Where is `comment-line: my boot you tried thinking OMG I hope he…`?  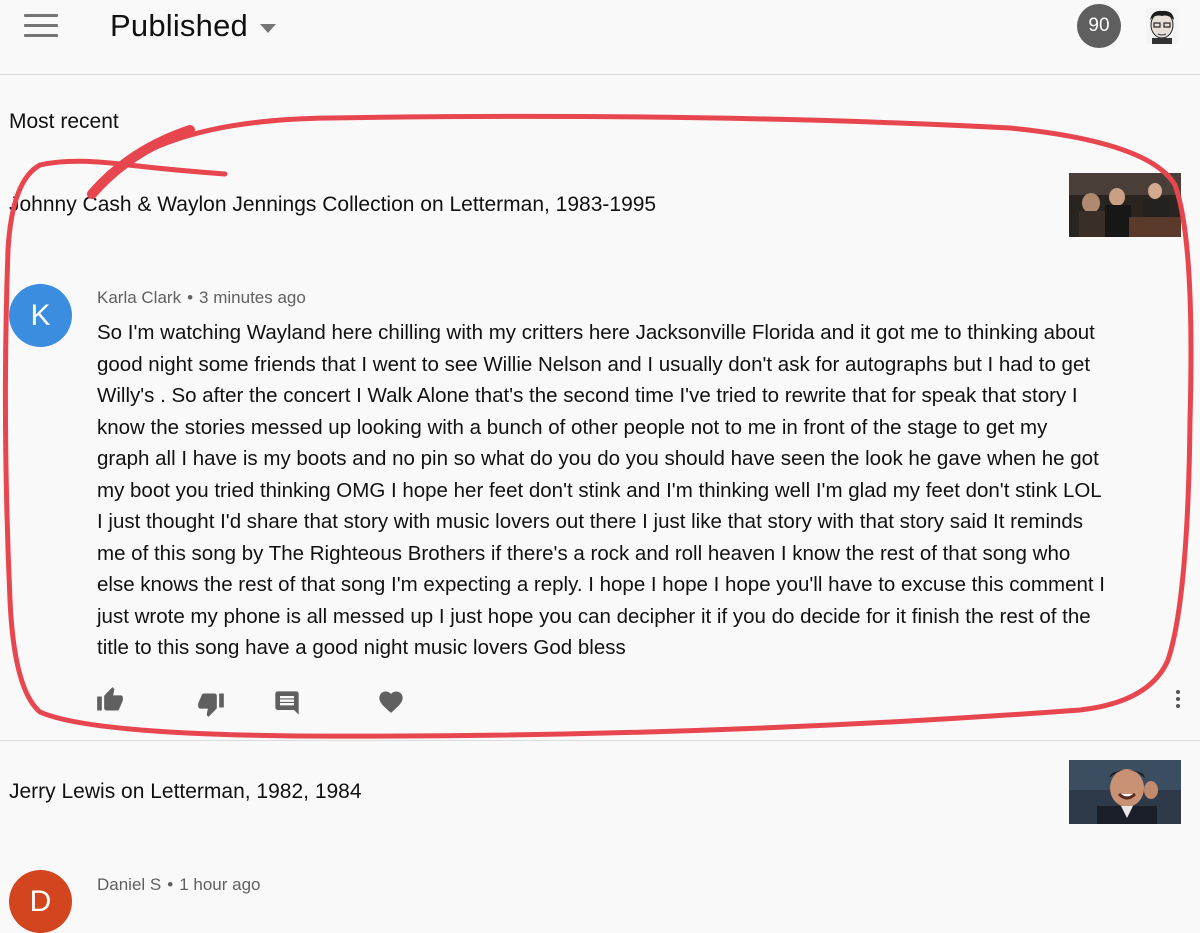 comment-line: my boot you tried thinking OMG I hope he… is located at coordinates (599, 490).